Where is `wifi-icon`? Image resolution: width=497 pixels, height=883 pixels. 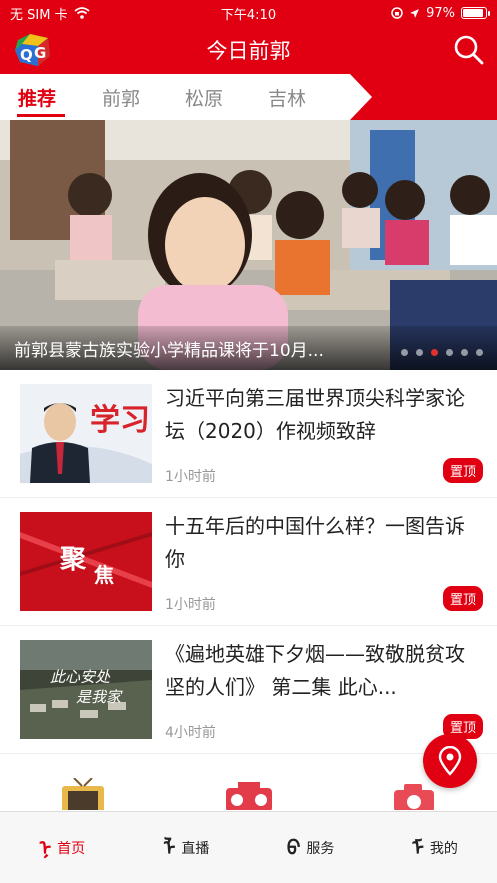 wifi-icon is located at coordinates (81, 13).